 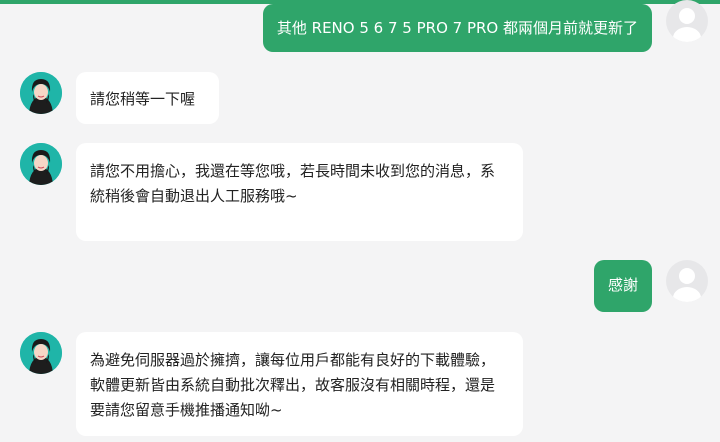 I want to click on user-message-bubble: 其他 RENO 5 6 7 5 PRO 7 PRO 都兩個月前就更新了, so click(x=457, y=28).